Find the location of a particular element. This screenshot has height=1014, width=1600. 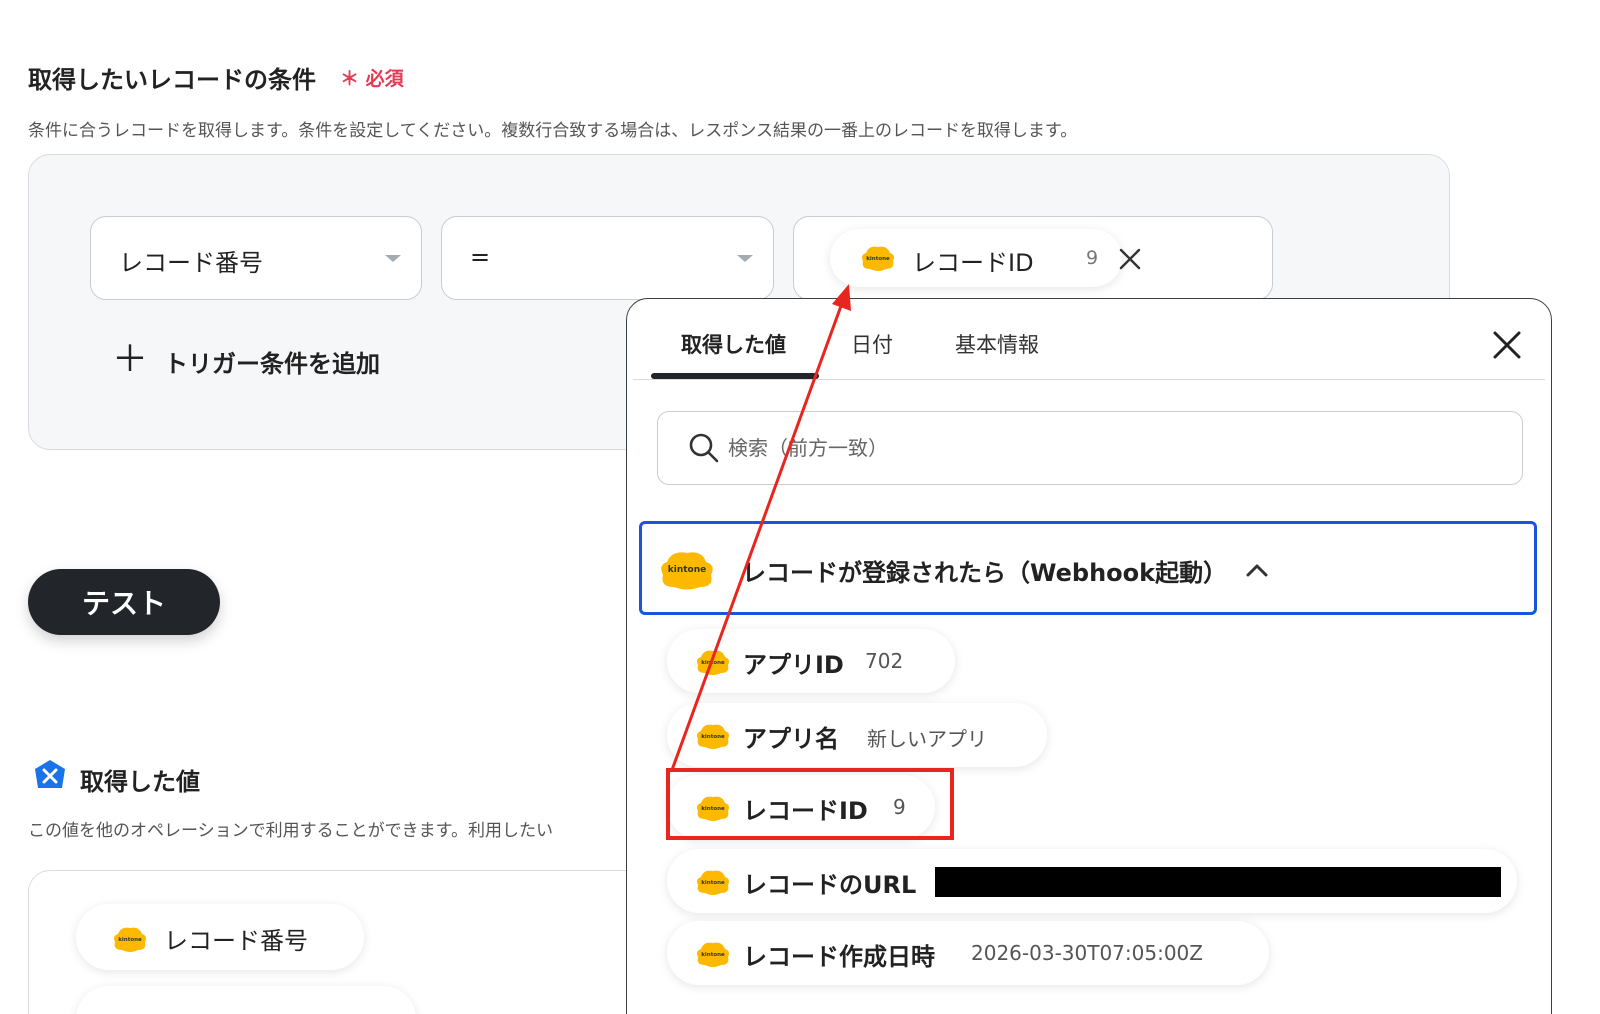

item-value: 2026-03-30T07:05:00Z is located at coordinates (1087, 953).